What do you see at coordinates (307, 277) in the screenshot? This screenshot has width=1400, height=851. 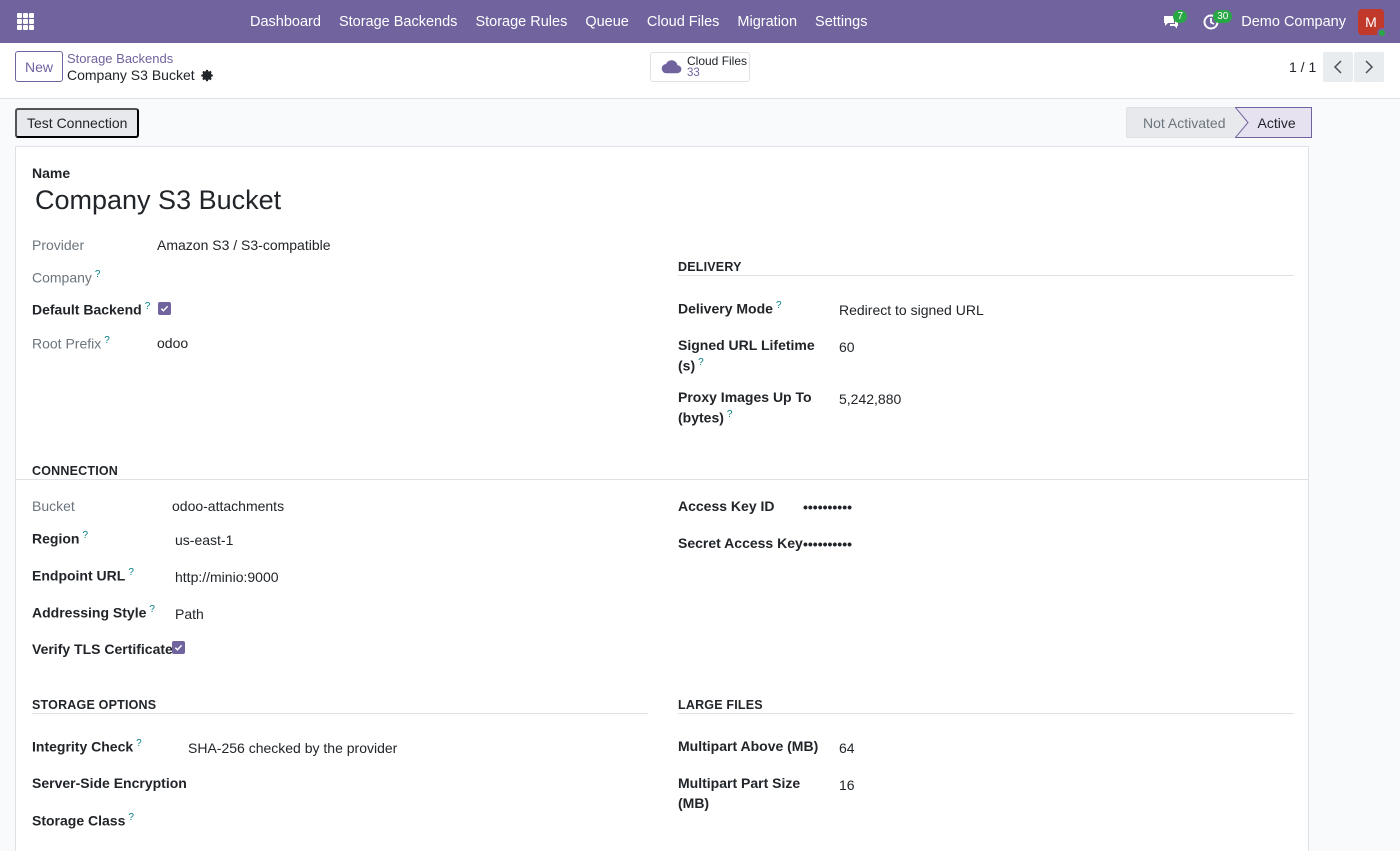 I see `company-field` at bounding box center [307, 277].